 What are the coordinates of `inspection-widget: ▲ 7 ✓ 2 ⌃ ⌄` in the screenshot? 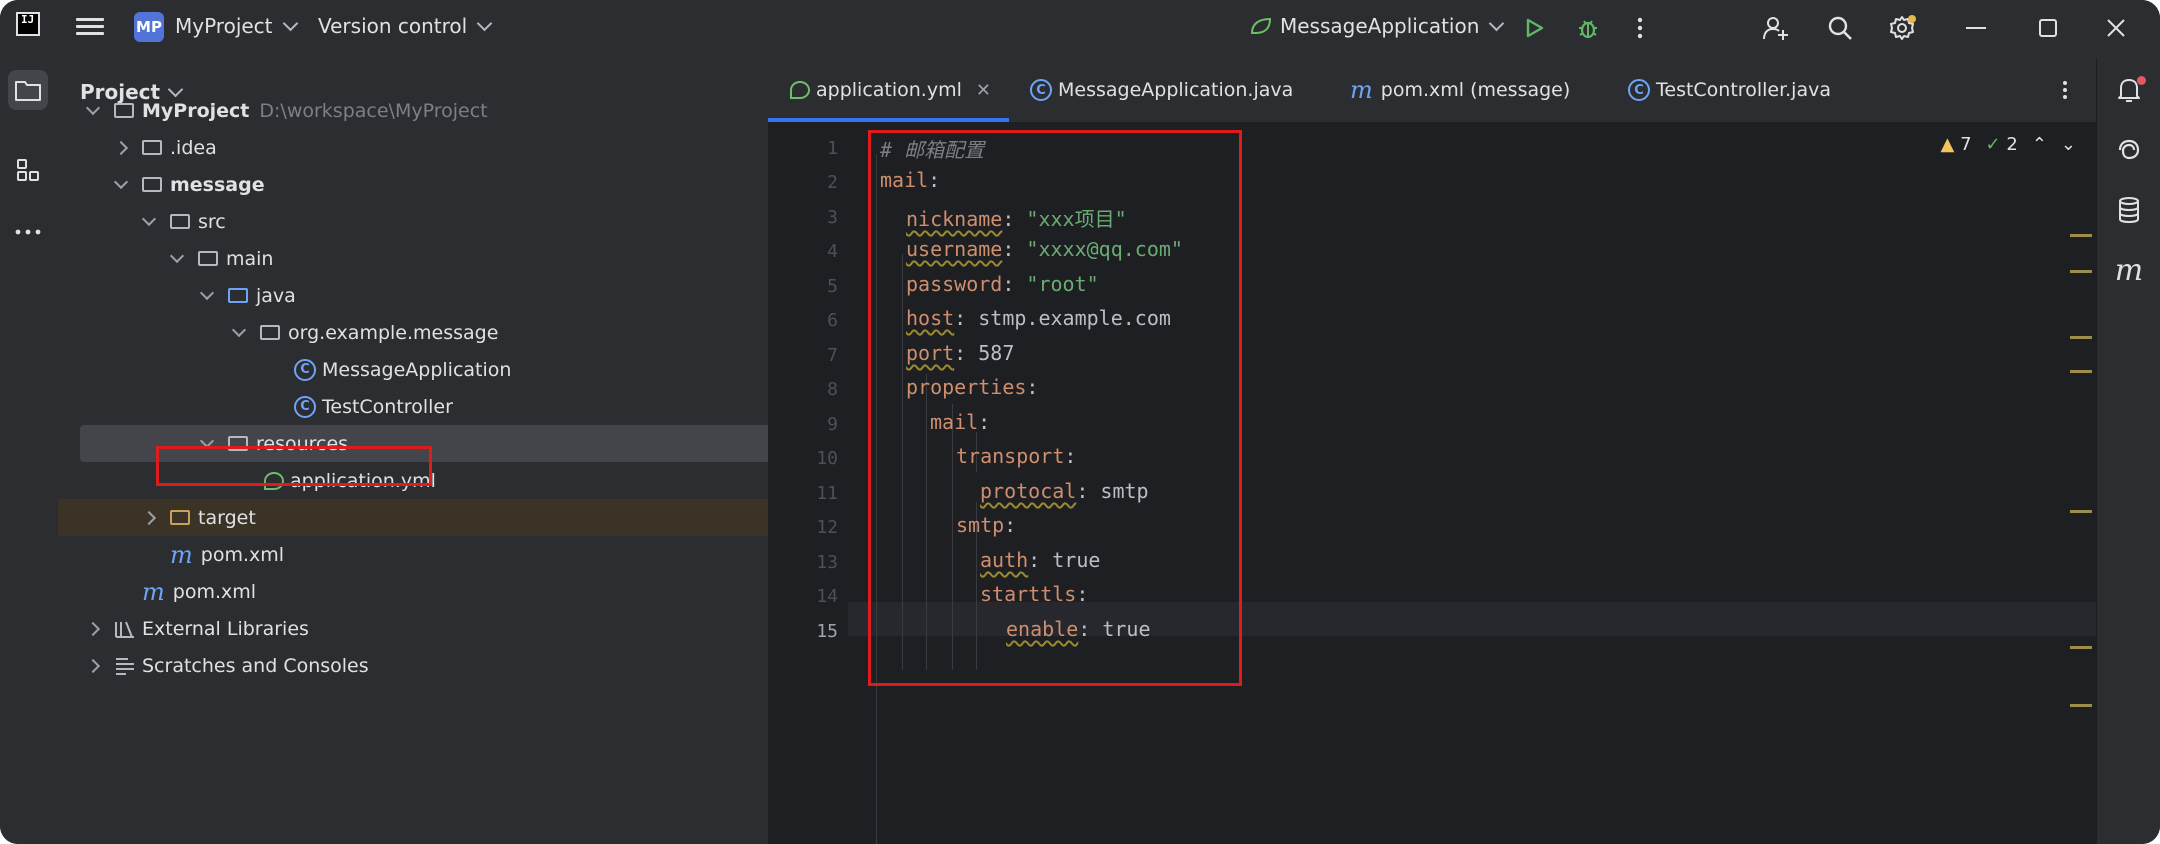 It's located at (2009, 144).